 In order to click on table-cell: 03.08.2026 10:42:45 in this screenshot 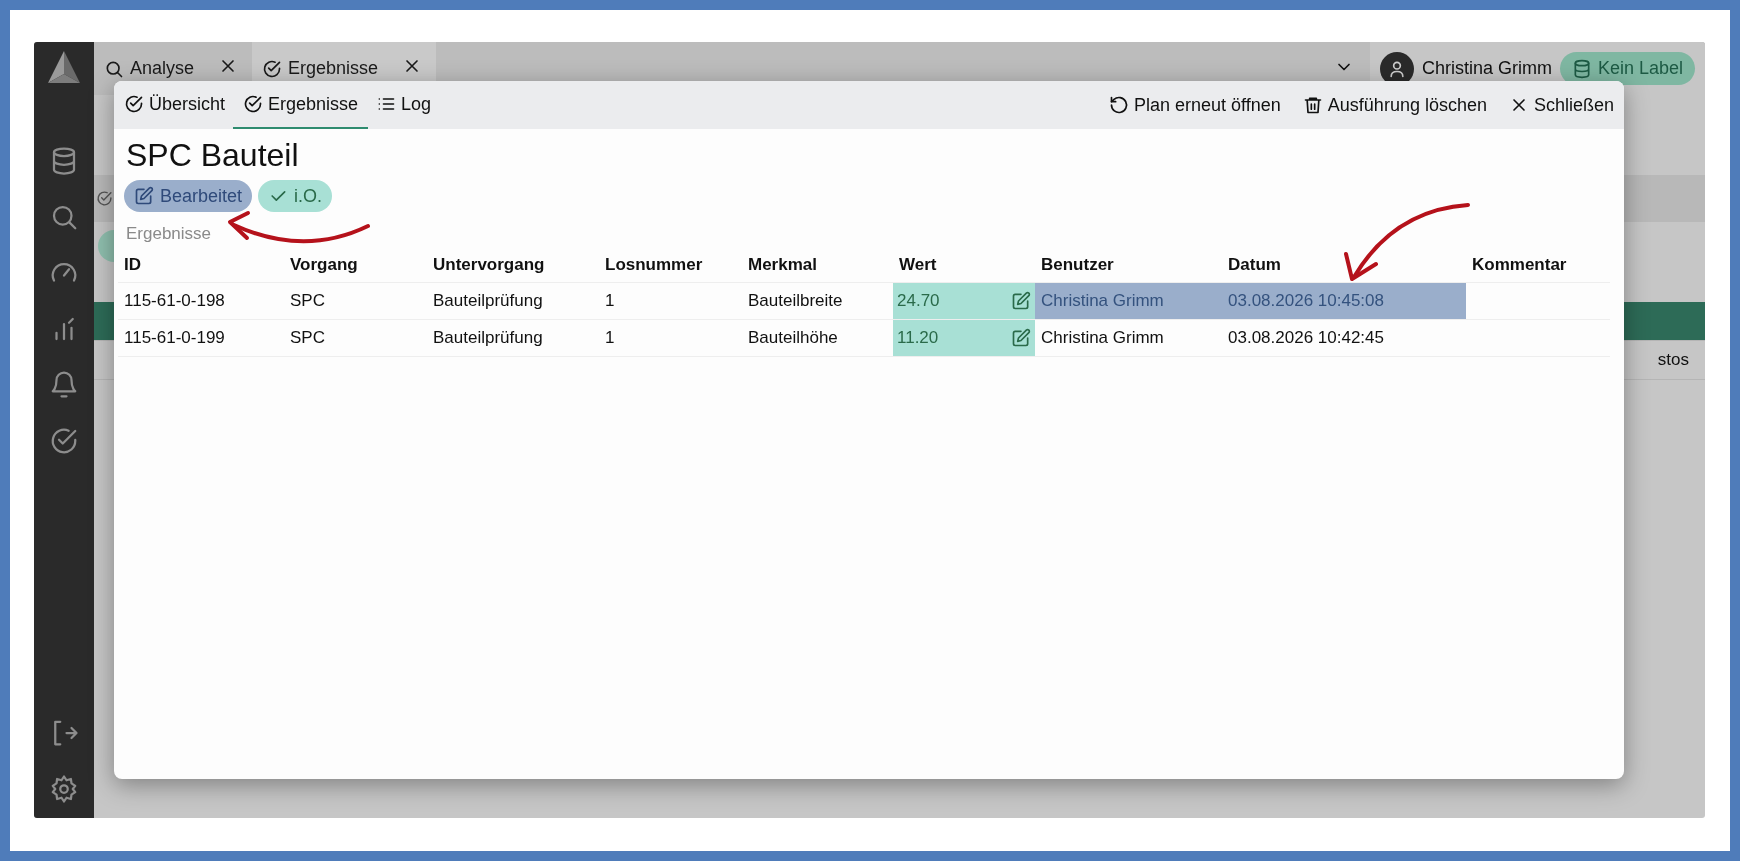, I will do `click(1344, 338)`.